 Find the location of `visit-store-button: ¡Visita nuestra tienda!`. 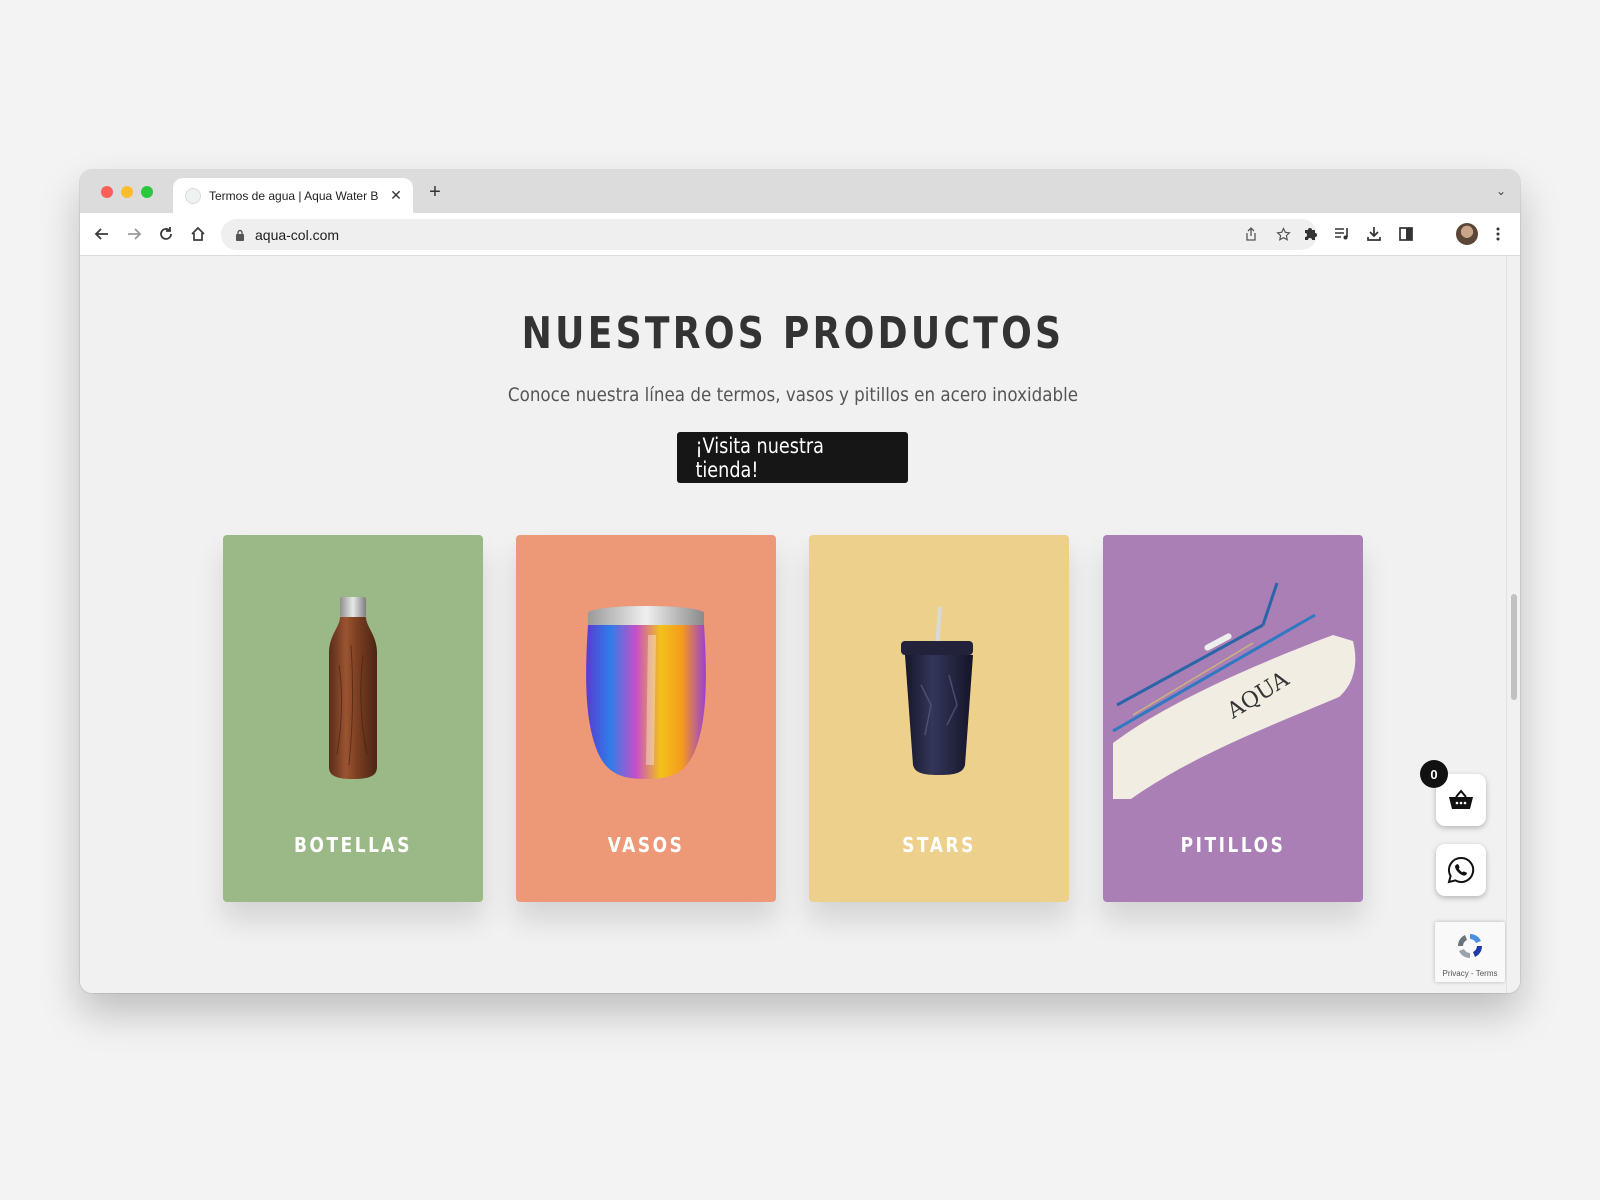

visit-store-button: ¡Visita nuestra tienda! is located at coordinates (792, 457).